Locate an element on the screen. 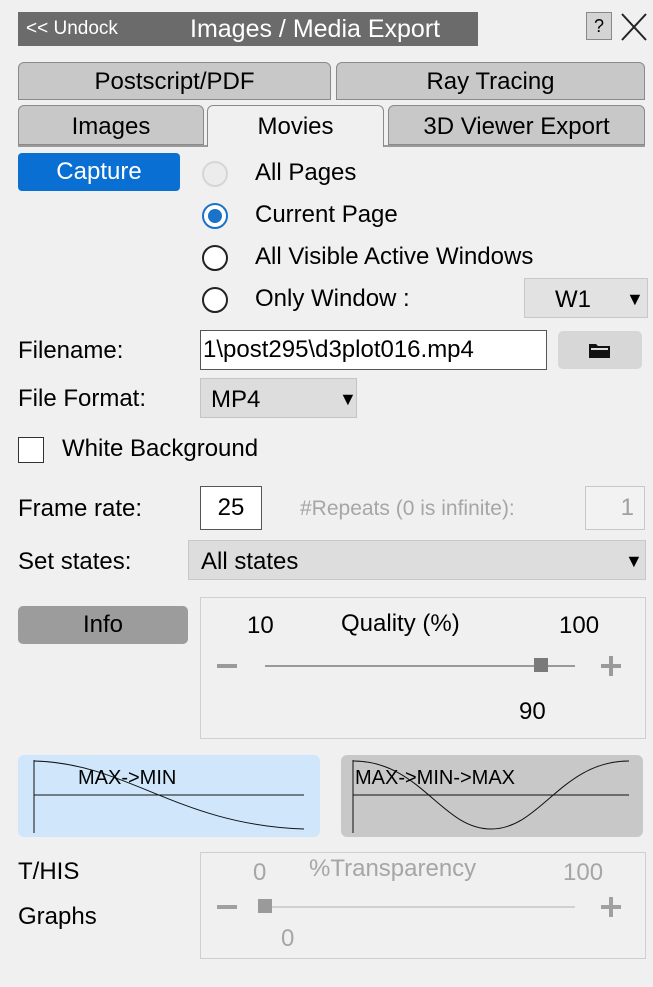  close-icon is located at coordinates (633, 27).